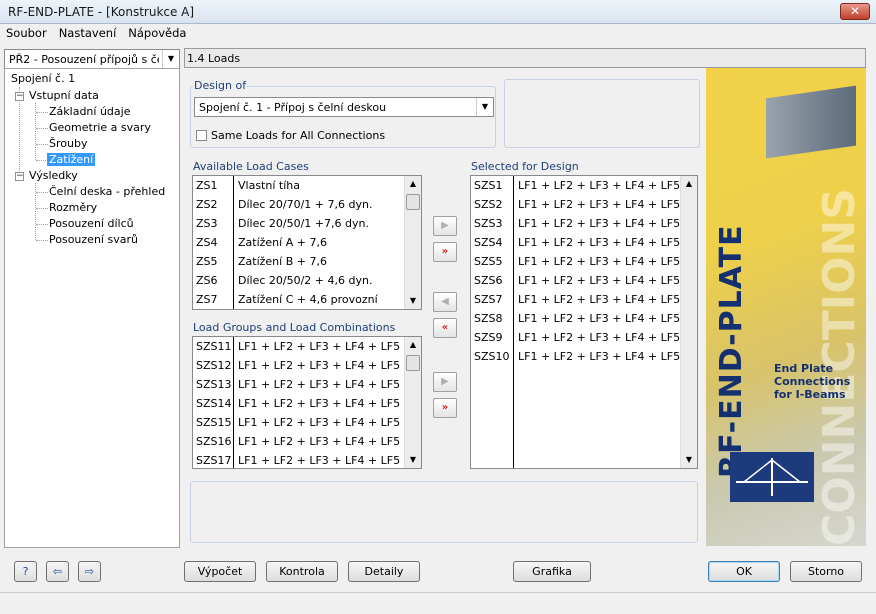 The image size is (876, 614). What do you see at coordinates (73, 207) in the screenshot?
I see `tree-item-dimensions: Rozměry` at bounding box center [73, 207].